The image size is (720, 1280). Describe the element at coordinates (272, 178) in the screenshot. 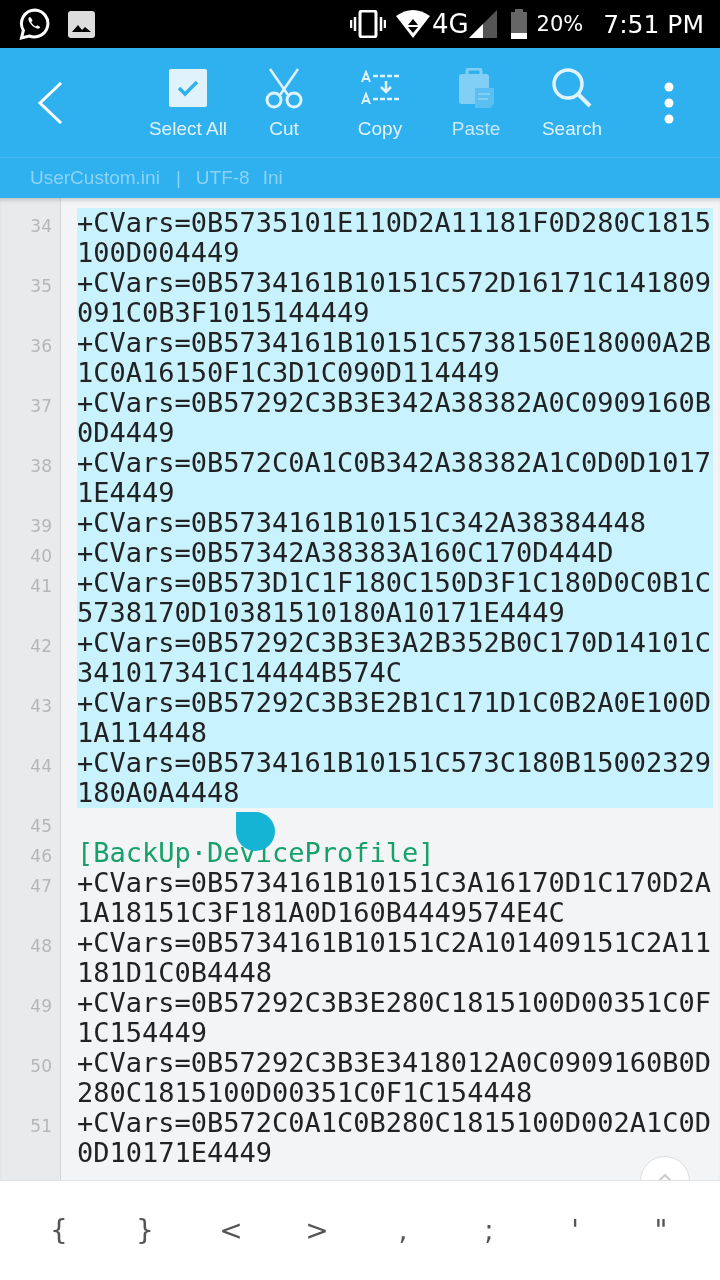

I see `syntax-label: Ini` at that location.